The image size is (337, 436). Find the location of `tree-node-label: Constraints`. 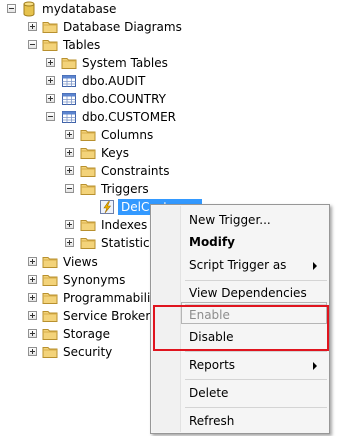

tree-node-label: Constraints is located at coordinates (135, 171).